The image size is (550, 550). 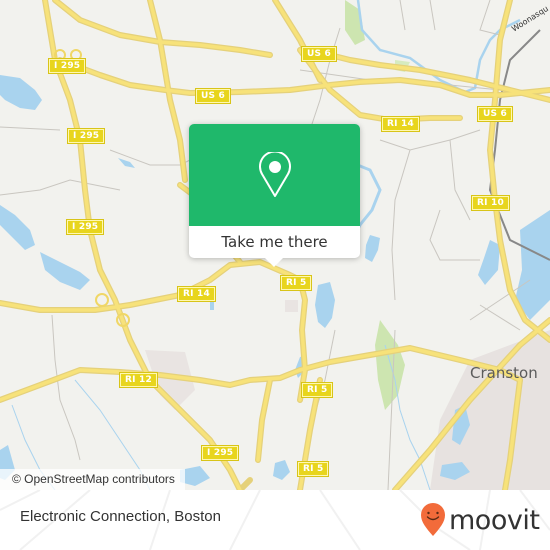 I want to click on park-area, so click(x=390, y=365).